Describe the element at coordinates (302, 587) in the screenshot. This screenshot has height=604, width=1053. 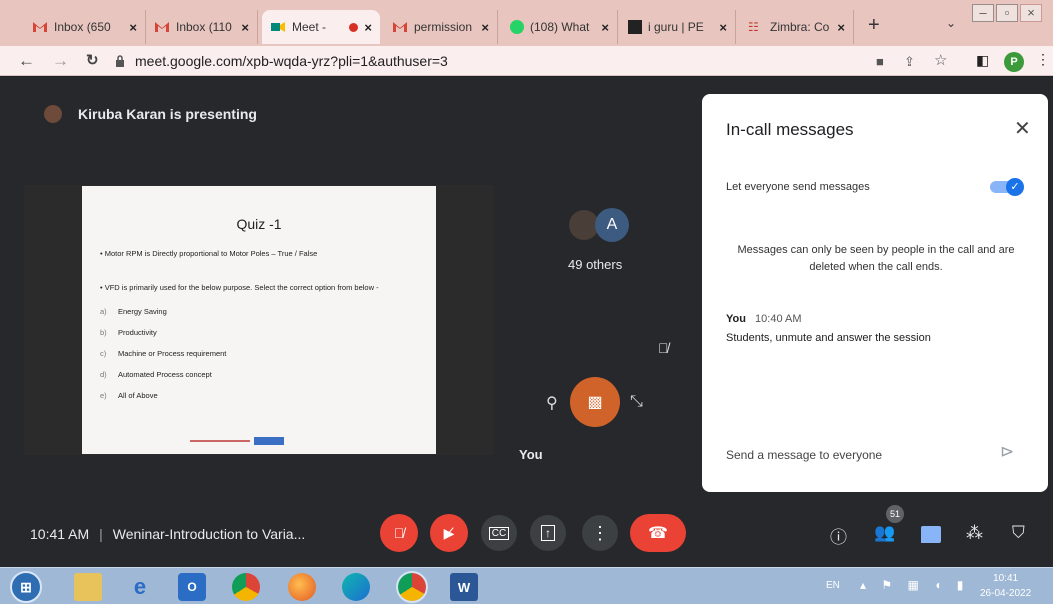
I see `firefox-icon` at that location.